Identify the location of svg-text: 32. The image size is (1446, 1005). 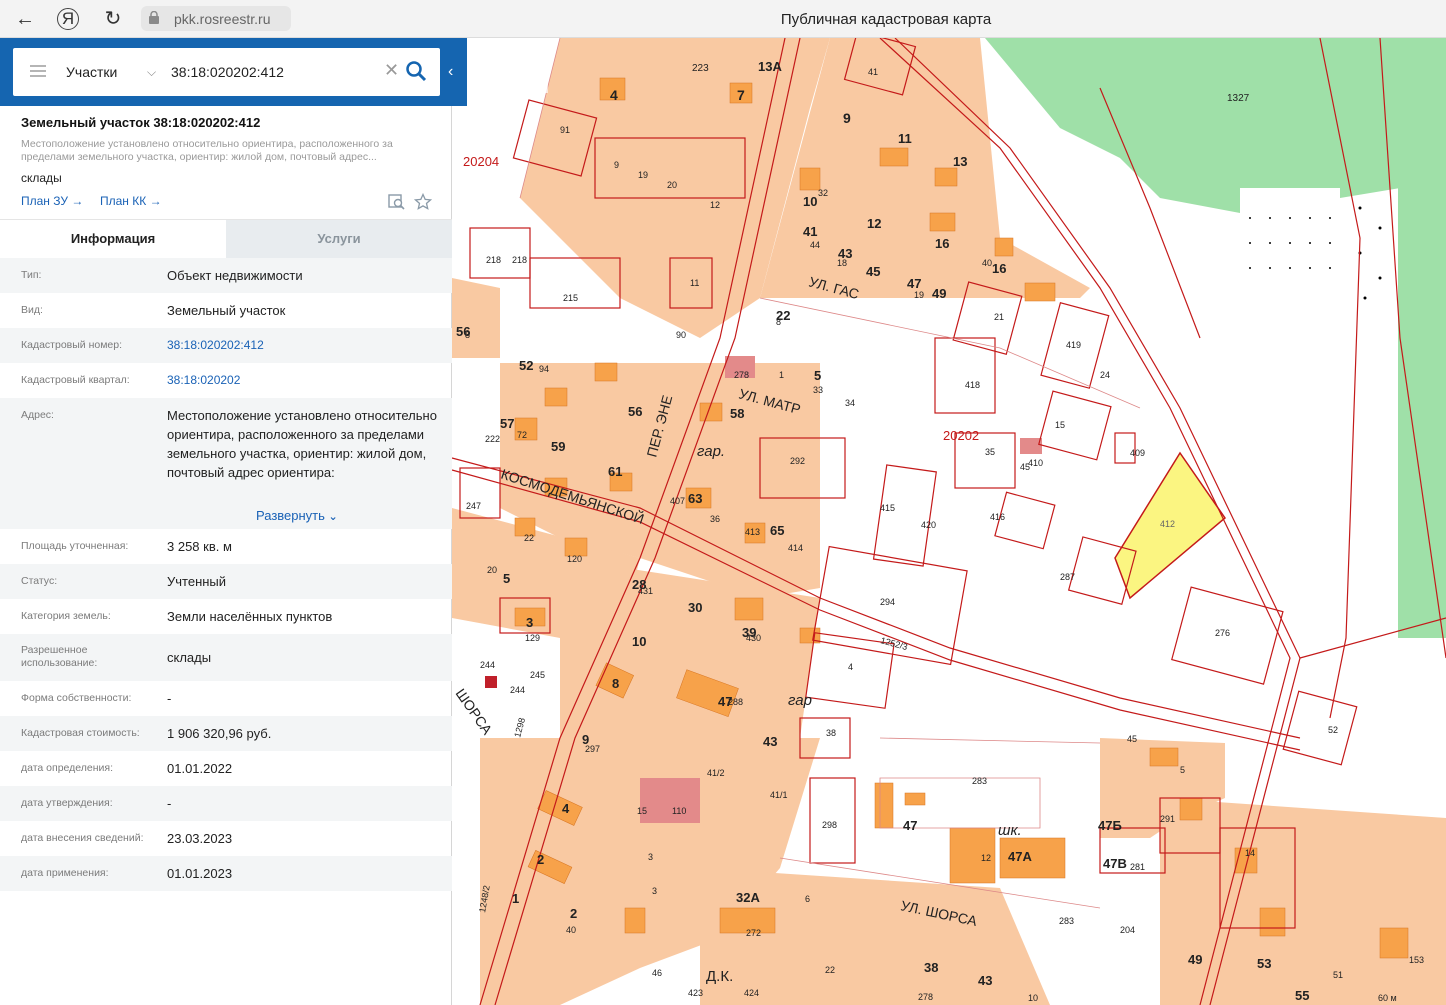
(823, 193).